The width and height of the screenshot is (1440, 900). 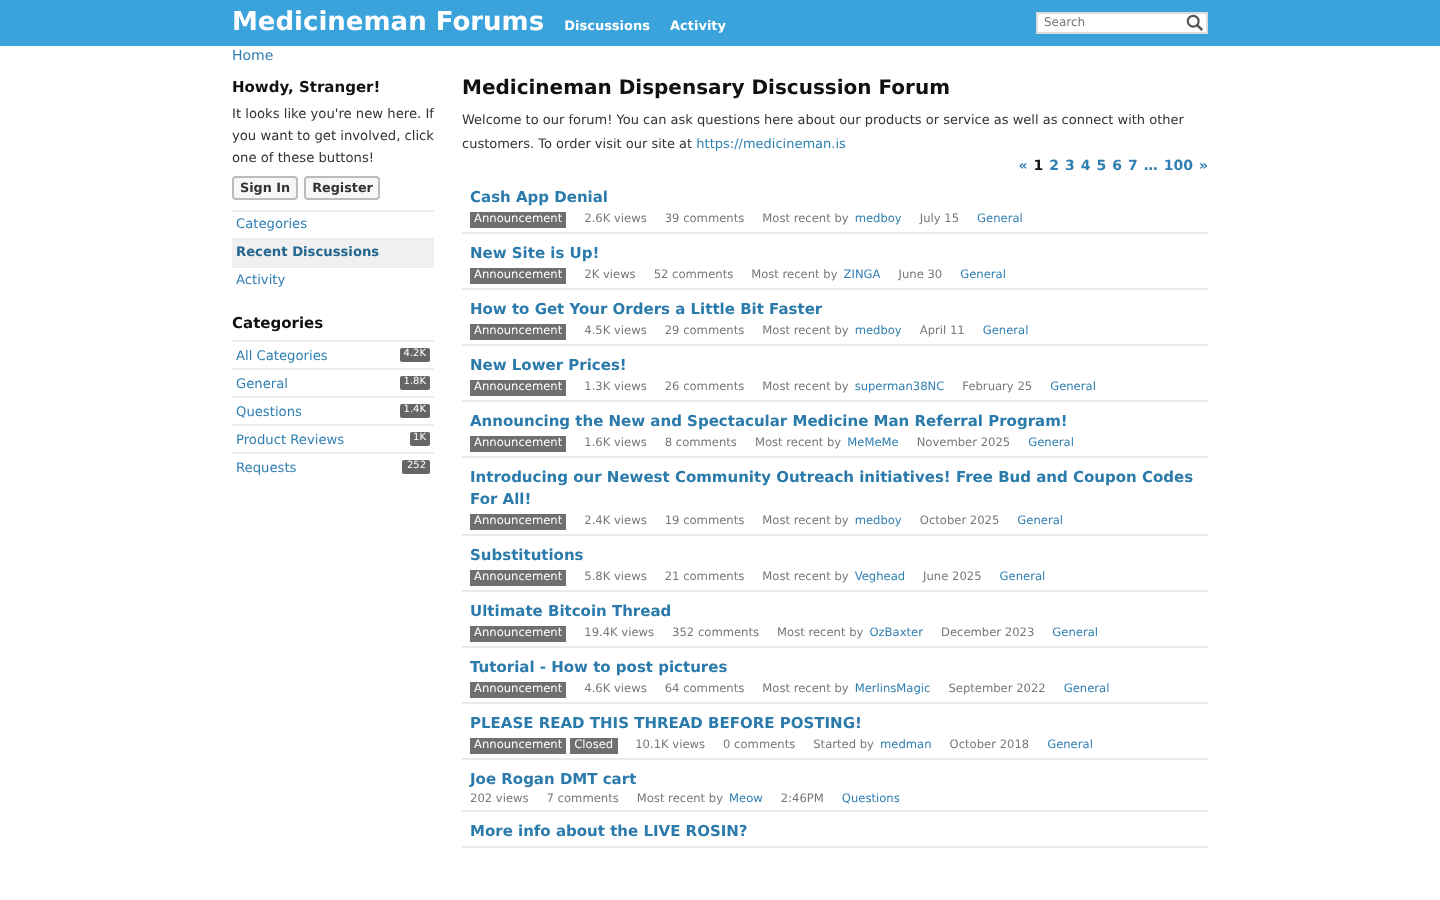 I want to click on forum-title: Medicineman Dispensary Discussion Forum, so click(x=707, y=89).